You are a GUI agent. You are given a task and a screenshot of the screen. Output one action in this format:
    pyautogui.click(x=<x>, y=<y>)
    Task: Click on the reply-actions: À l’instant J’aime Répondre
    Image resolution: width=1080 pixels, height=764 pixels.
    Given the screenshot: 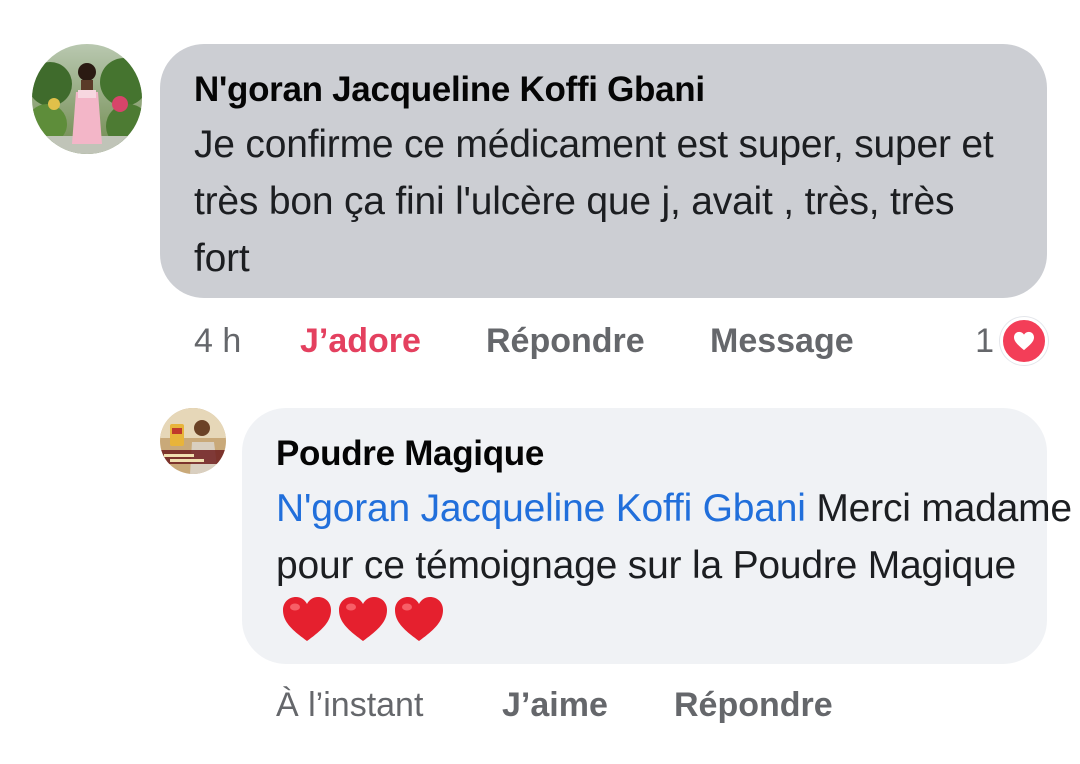 What is the action you would take?
    pyautogui.click(x=626, y=705)
    